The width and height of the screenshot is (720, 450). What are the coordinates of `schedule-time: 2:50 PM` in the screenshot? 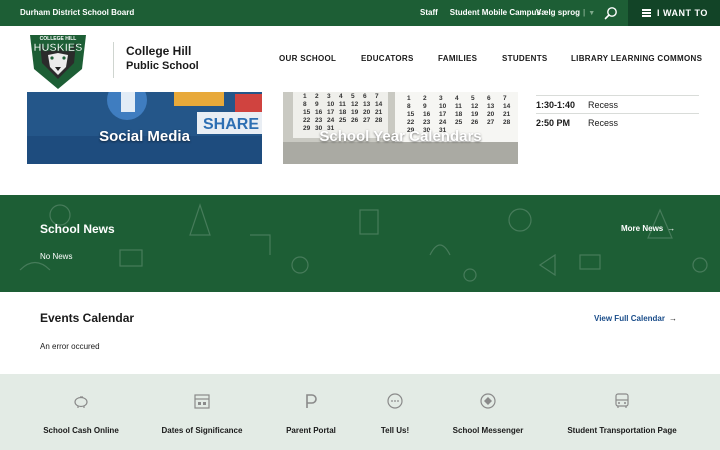 It's located at (553, 122).